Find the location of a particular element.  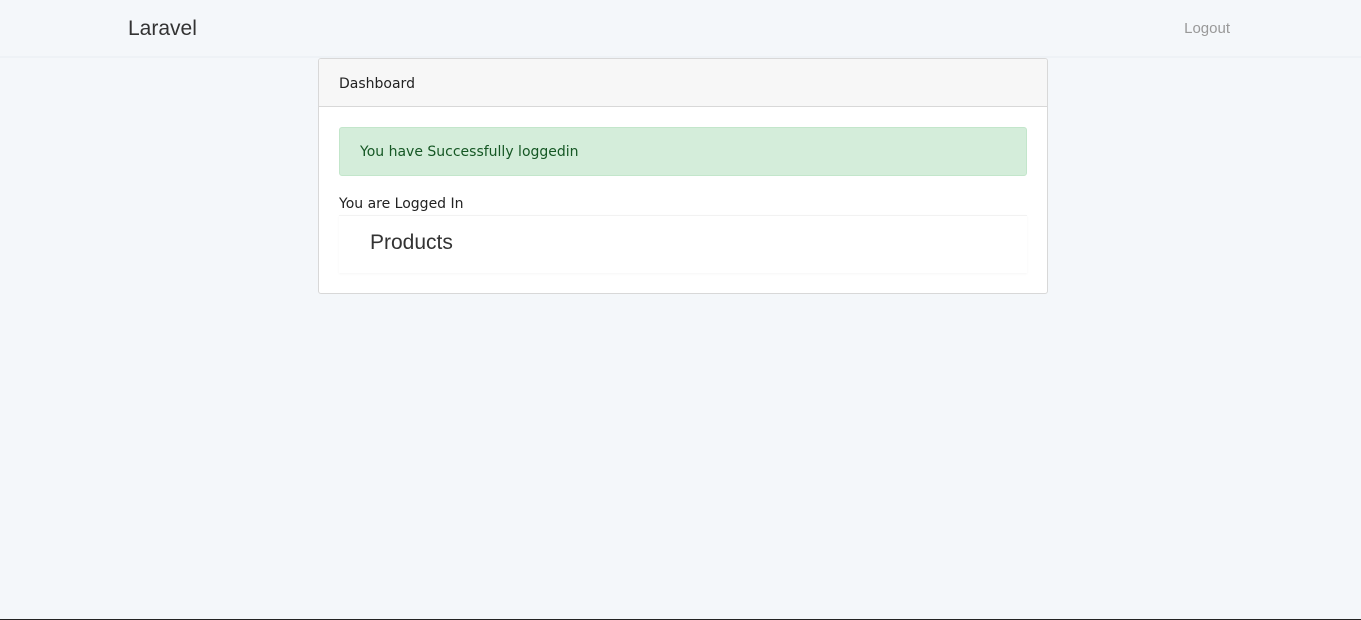

logout-link: Logout is located at coordinates (1207, 29).